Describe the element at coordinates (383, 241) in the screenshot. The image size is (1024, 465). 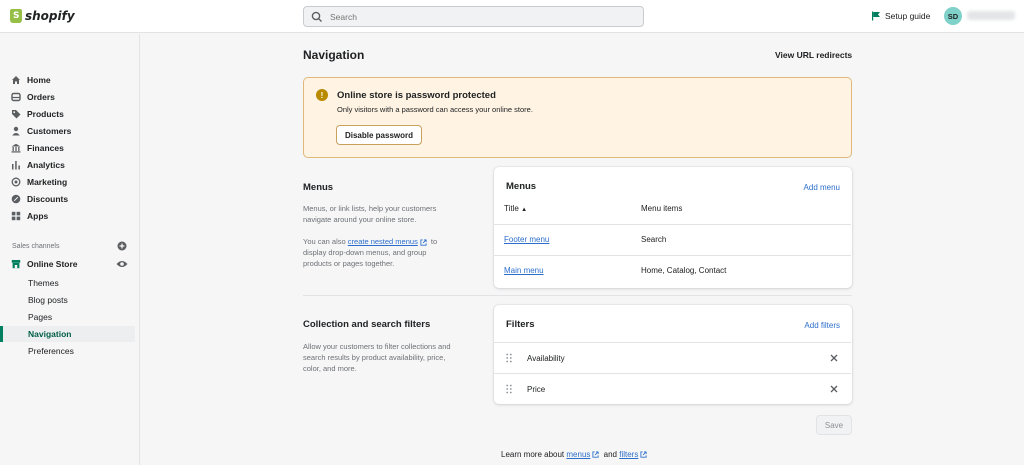
I see `create-nested-menus-link: create nested menus` at that location.